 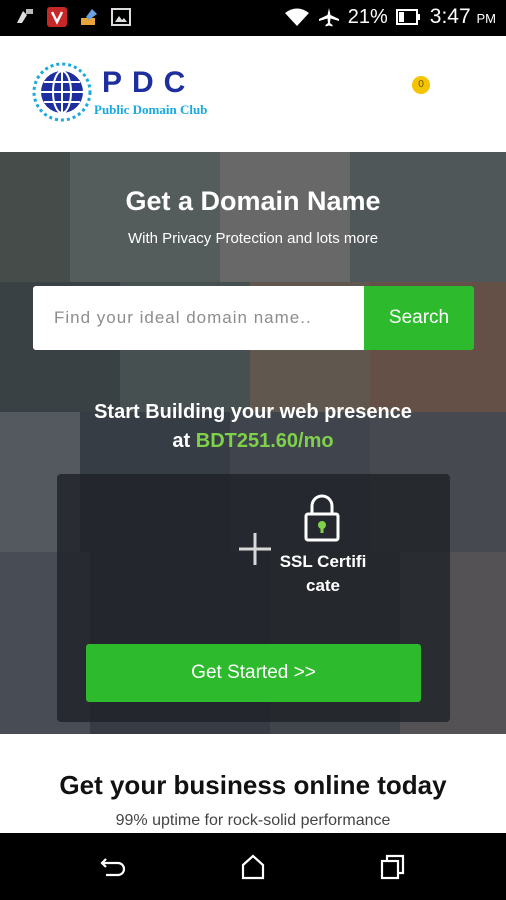 I want to click on system-nav-bar, so click(x=253, y=866).